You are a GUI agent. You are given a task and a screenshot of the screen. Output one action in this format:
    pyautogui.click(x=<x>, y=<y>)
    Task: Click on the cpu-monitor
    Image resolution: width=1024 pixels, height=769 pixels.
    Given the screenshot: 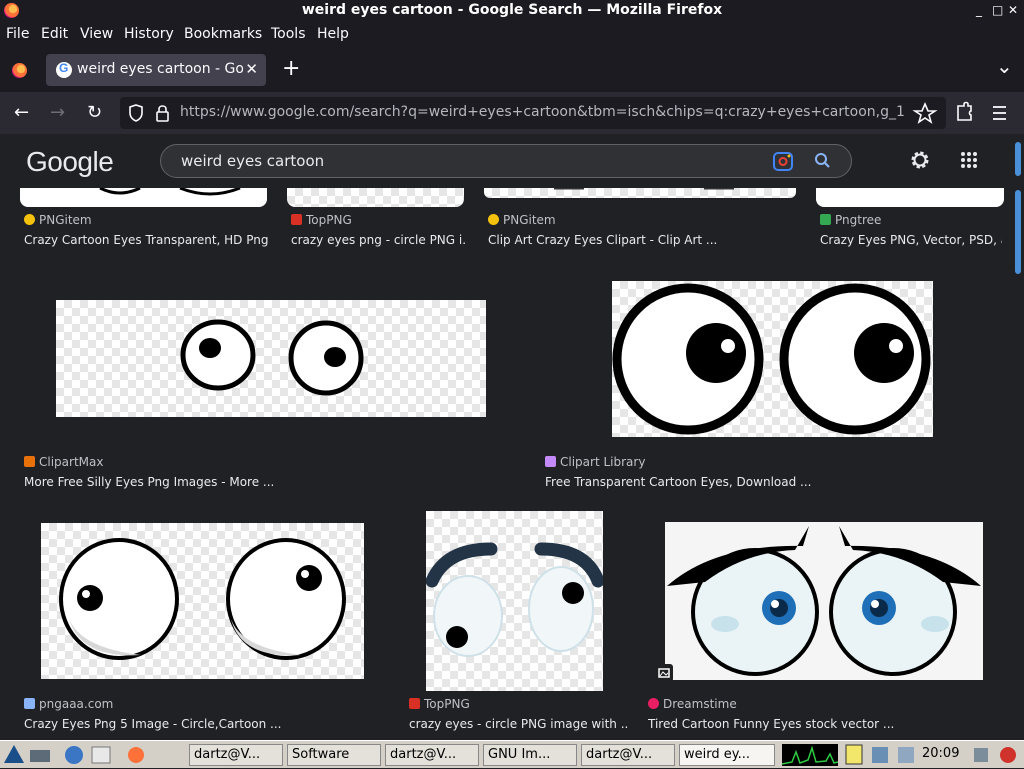 What is the action you would take?
    pyautogui.click(x=810, y=755)
    